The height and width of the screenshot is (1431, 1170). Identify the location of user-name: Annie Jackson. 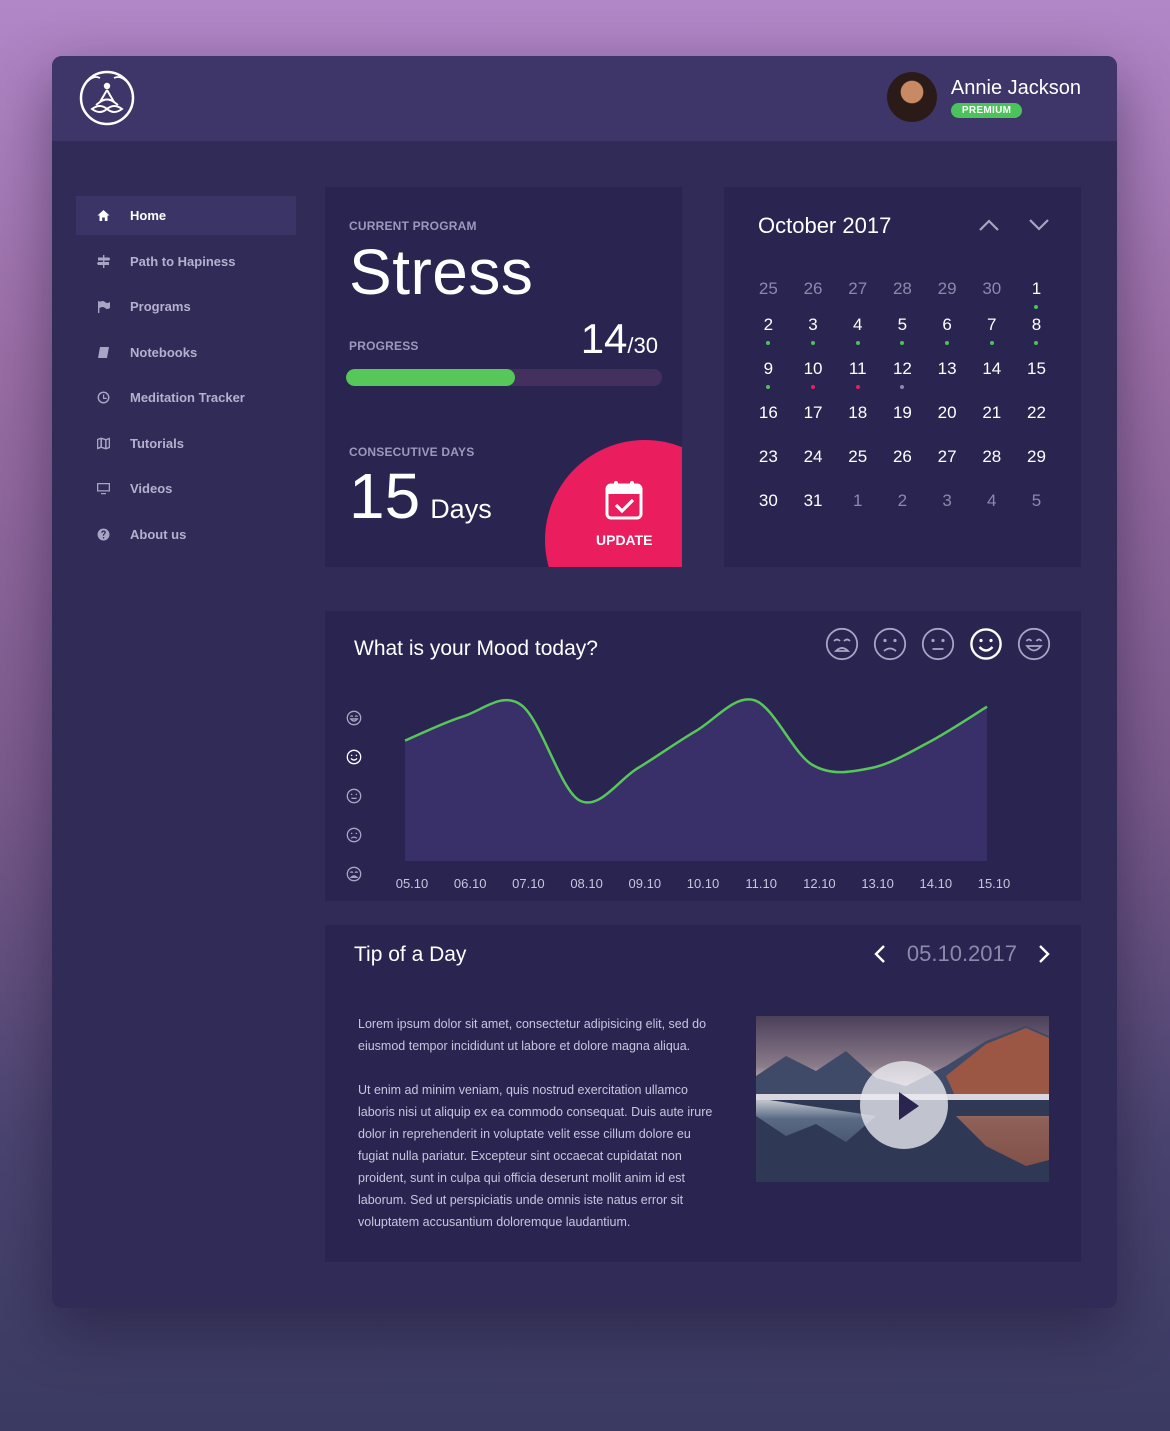
(1015, 87).